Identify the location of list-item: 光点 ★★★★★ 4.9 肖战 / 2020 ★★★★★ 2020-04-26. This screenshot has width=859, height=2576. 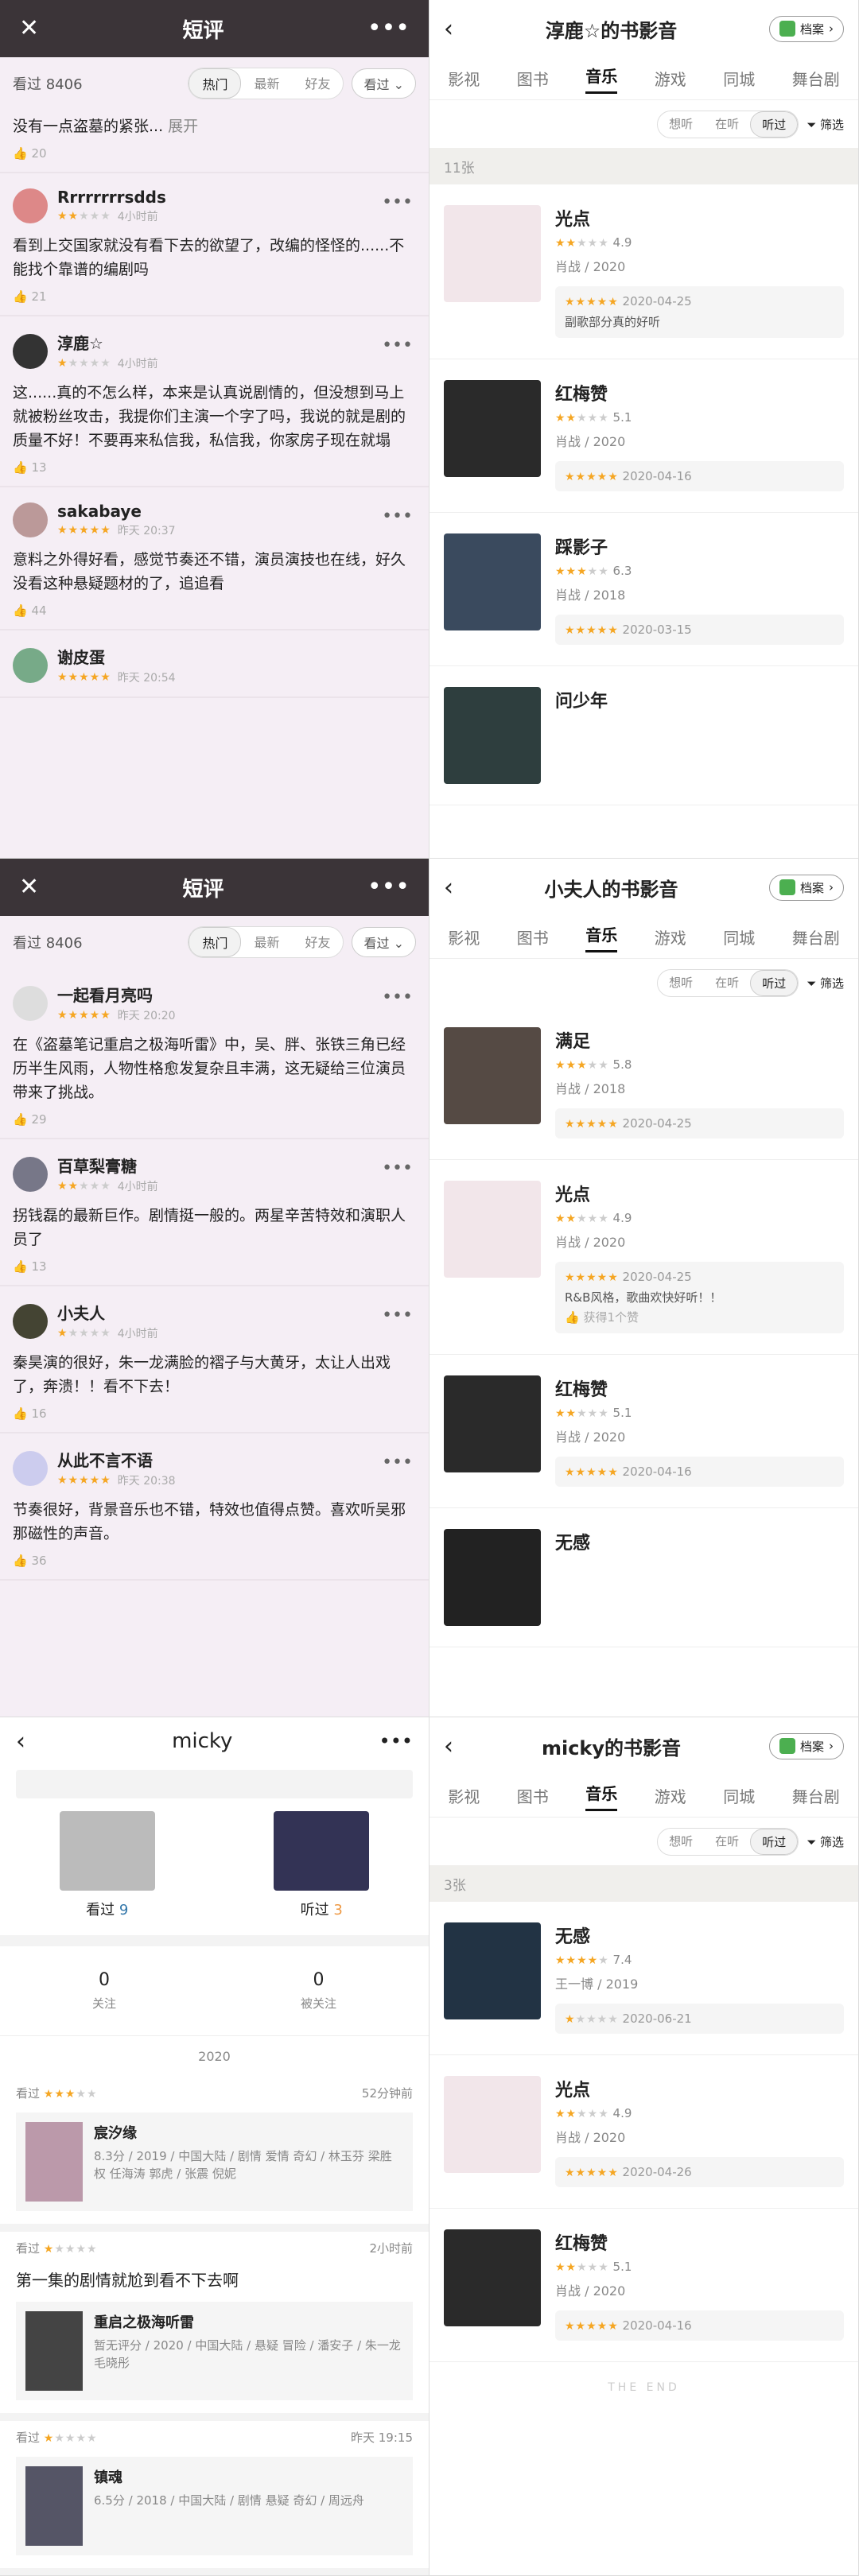
(644, 2132).